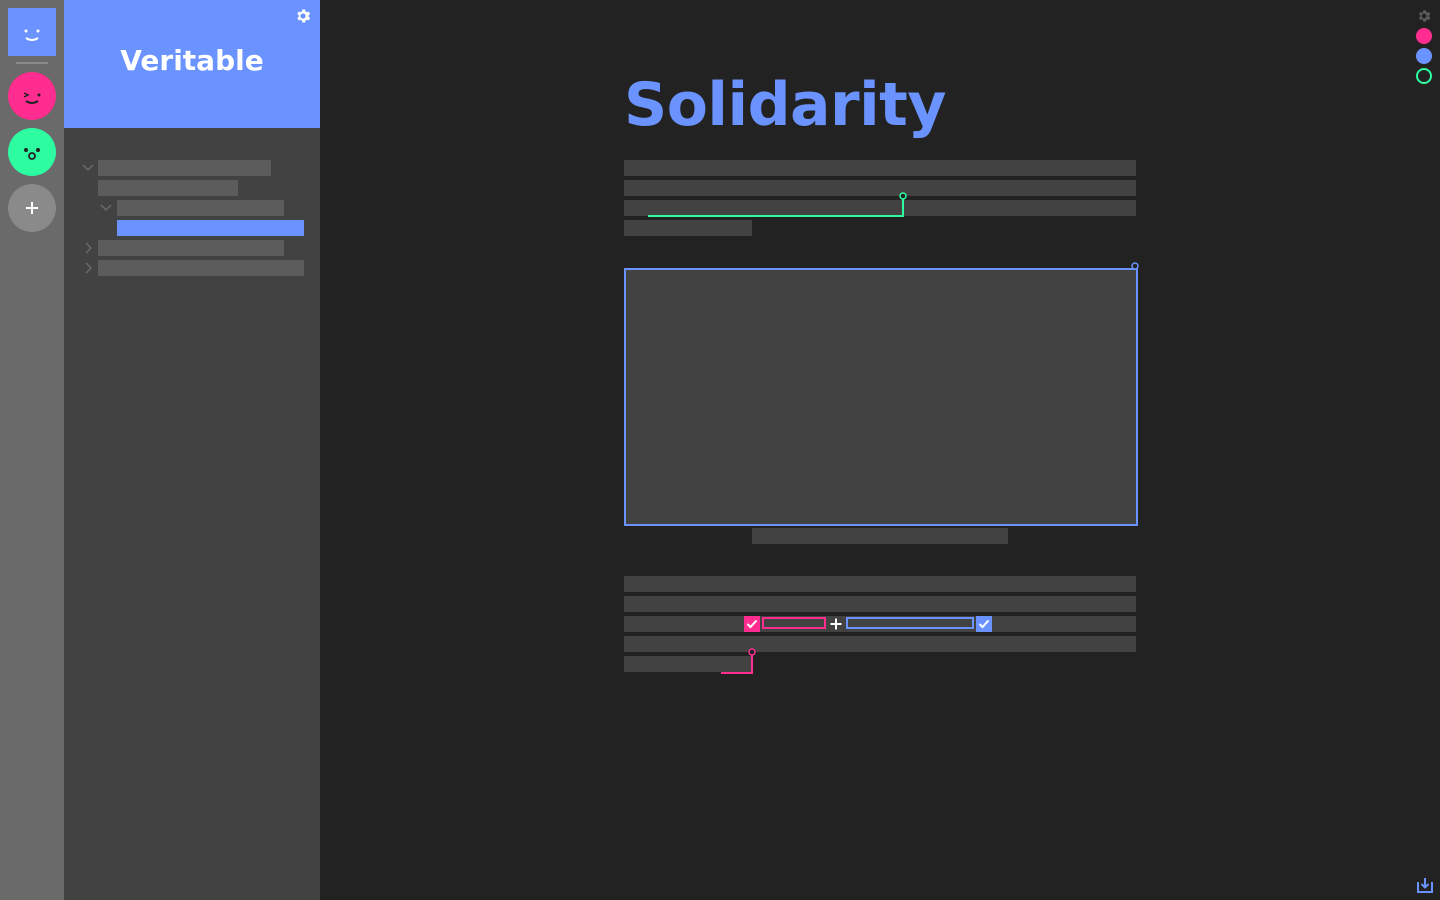  I want to click on insert-suggestion-marker, so click(836, 624).